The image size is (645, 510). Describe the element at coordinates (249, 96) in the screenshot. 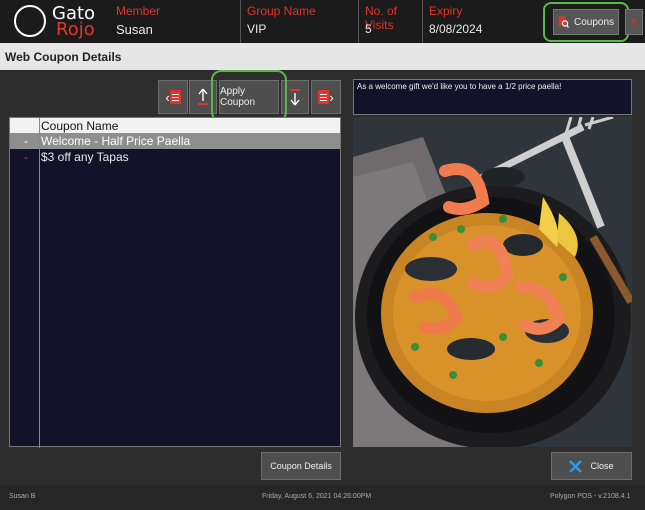

I see `apply-coupon-highlight` at that location.